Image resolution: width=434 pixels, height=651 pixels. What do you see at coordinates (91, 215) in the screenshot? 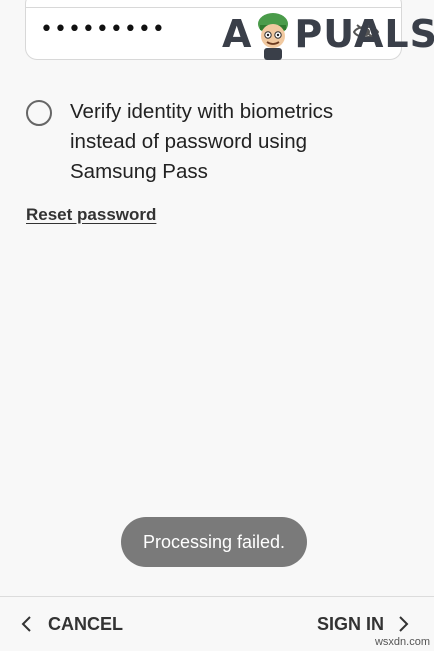
I see `reset-password-link: Reset password` at bounding box center [91, 215].